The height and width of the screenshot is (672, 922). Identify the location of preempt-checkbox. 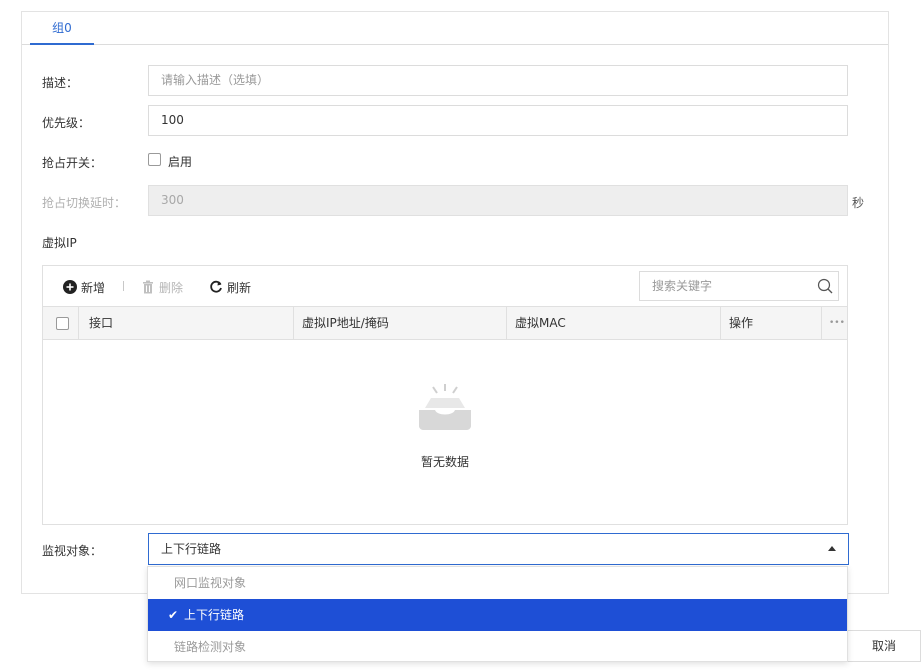
(154, 159).